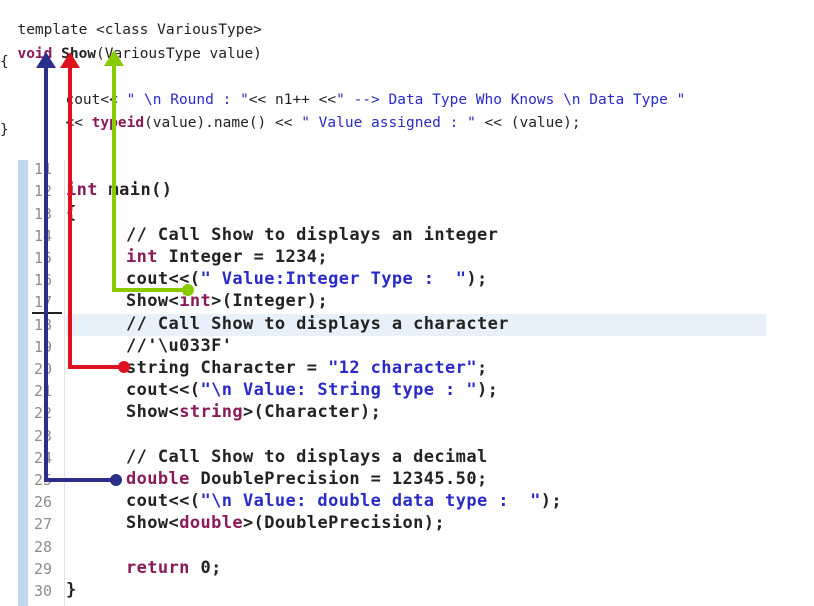 The width and height of the screenshot is (814, 606). What do you see at coordinates (46, 60) in the screenshot?
I see `navy-arrow-head` at bounding box center [46, 60].